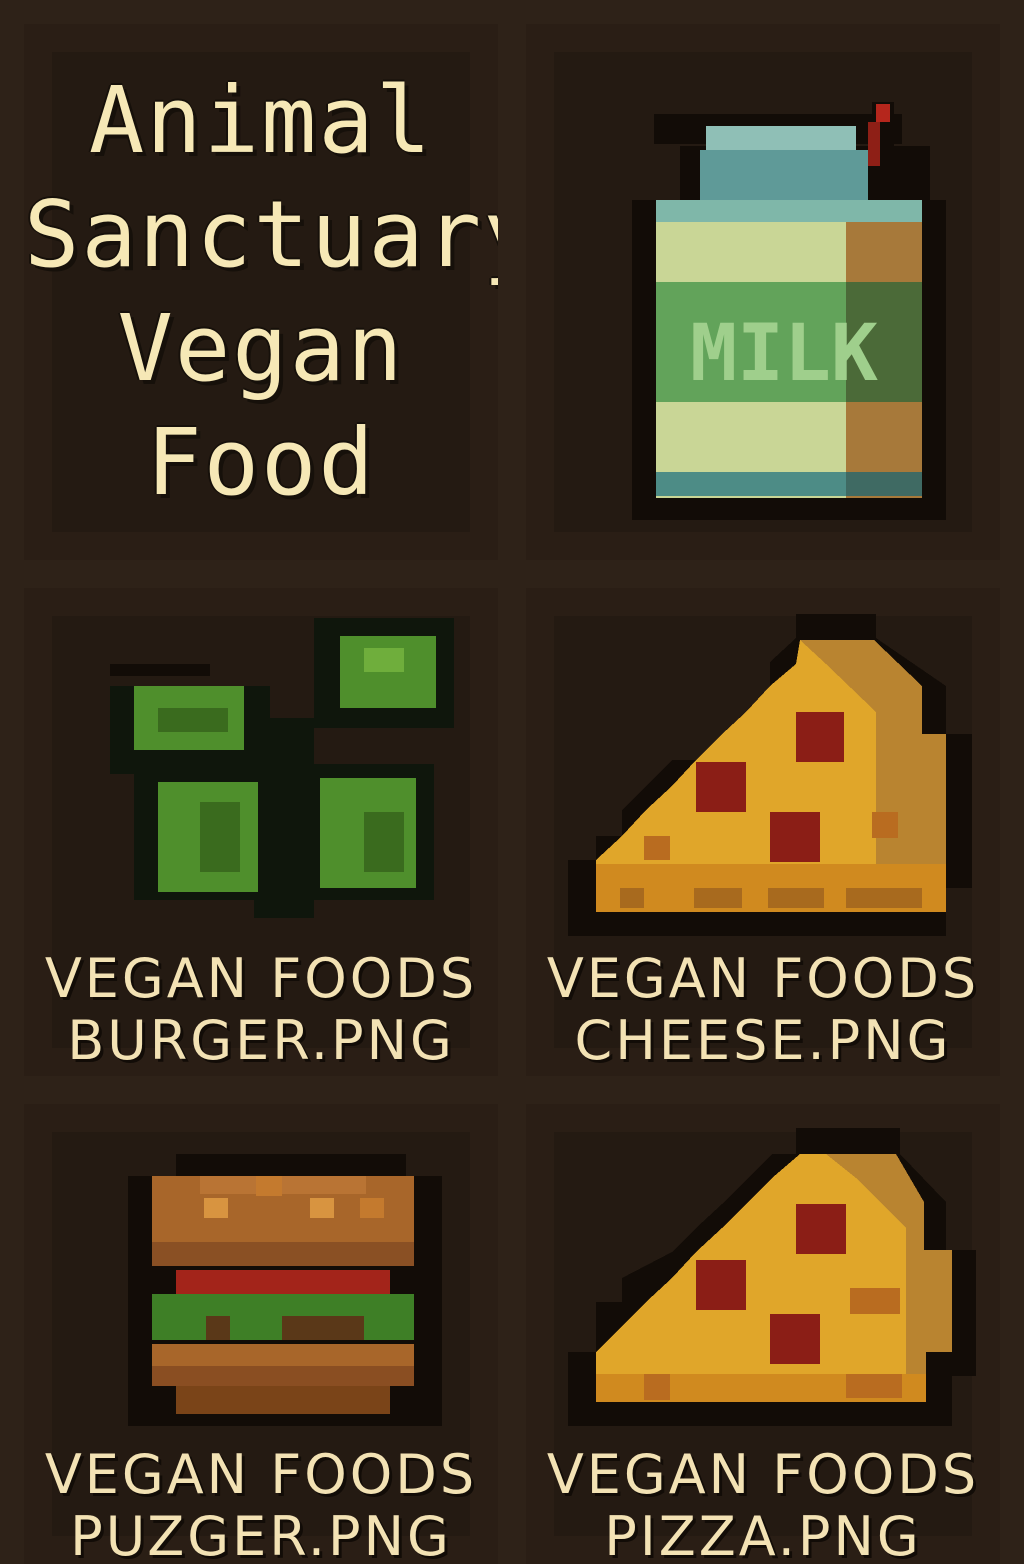 The height and width of the screenshot is (1564, 1024). What do you see at coordinates (763, 1534) in the screenshot?
I see `pizza-caption-line-2: PIZZA.PNG` at bounding box center [763, 1534].